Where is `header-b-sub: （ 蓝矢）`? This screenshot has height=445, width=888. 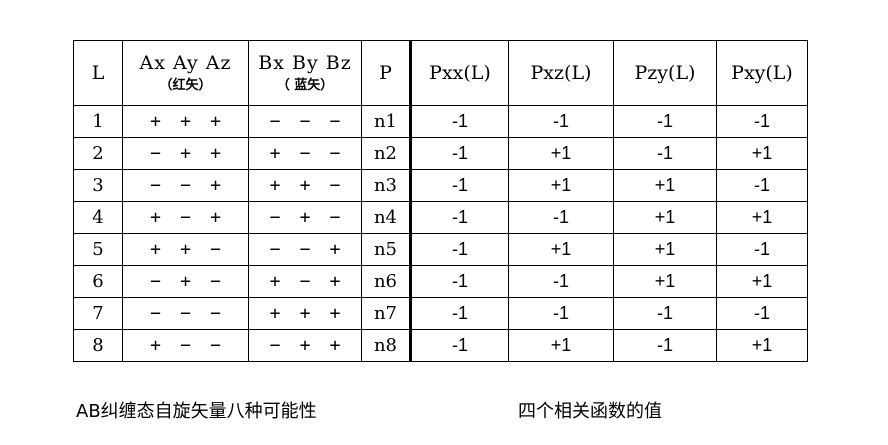 header-b-sub: （ 蓝矢） is located at coordinates (305, 85).